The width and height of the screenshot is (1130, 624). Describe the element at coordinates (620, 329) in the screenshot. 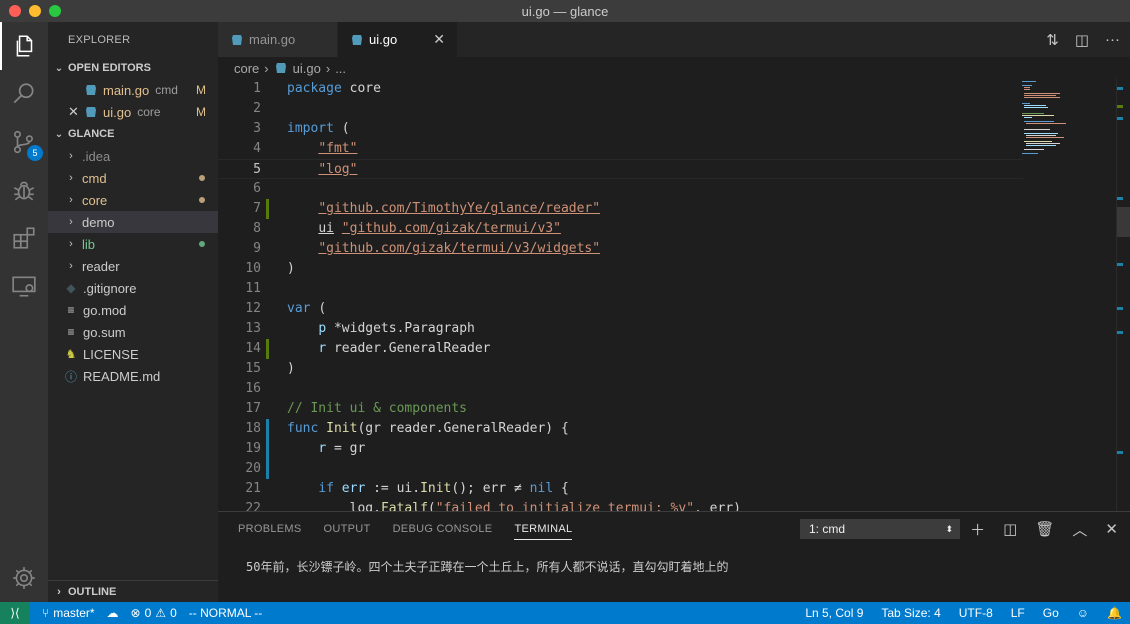

I see `code-line: 13 p *widgets.Paragraph` at that location.